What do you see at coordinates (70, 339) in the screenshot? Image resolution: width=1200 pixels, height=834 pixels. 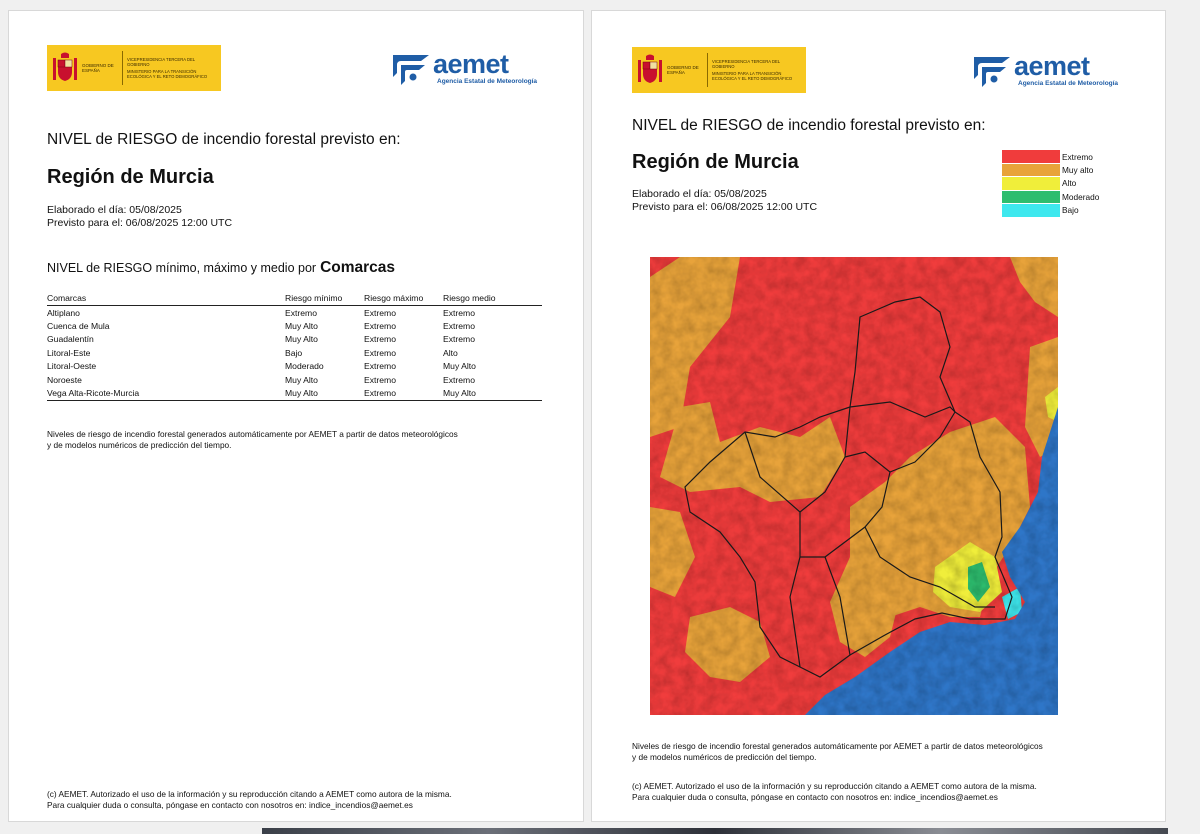 I see `cell-comarca: Guadalentín` at bounding box center [70, 339].